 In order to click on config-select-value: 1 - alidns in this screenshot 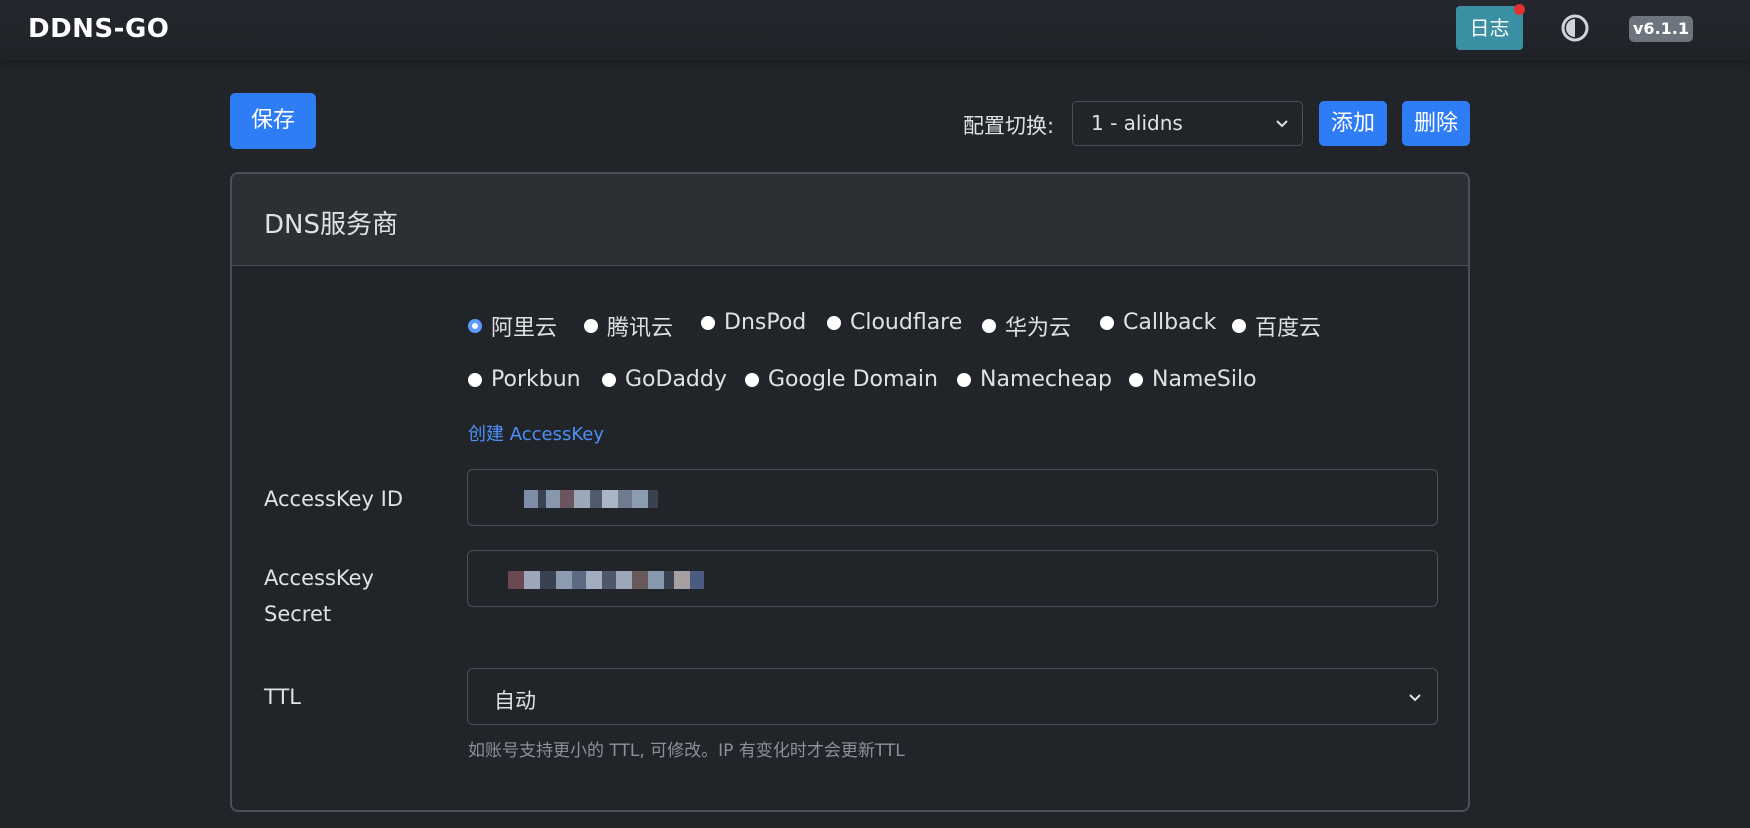, I will do `click(1137, 123)`.